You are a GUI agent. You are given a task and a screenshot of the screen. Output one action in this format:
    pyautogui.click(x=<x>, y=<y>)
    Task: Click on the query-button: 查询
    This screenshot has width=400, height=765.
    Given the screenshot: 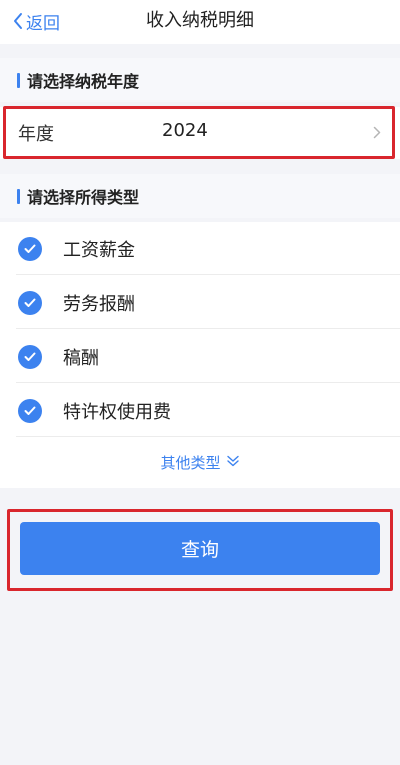 What is the action you would take?
    pyautogui.click(x=200, y=548)
    